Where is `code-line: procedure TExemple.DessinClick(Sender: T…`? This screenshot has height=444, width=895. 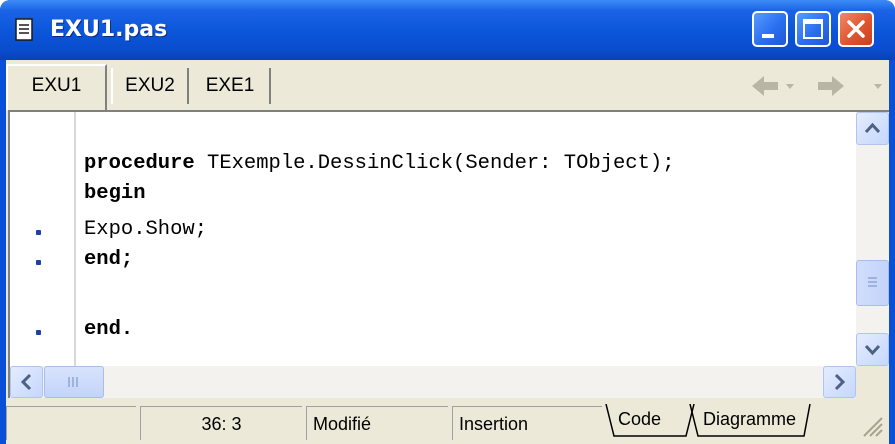 code-line: procedure TExemple.DessinClick(Sender: T… is located at coordinates (379, 163).